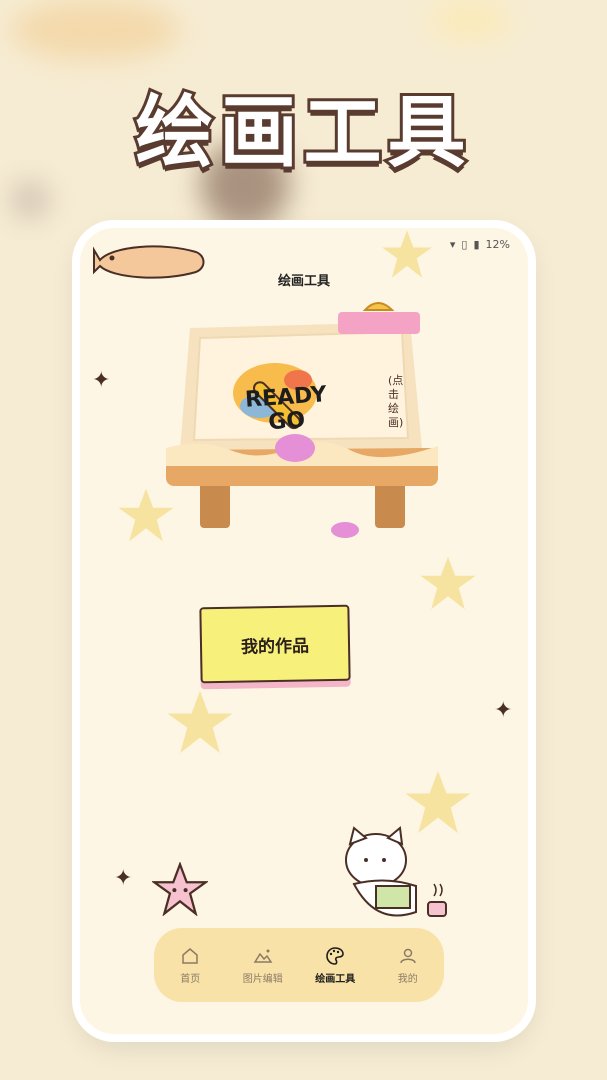 The image size is (607, 1080). What do you see at coordinates (408, 955) in the screenshot?
I see `user-icon` at bounding box center [408, 955].